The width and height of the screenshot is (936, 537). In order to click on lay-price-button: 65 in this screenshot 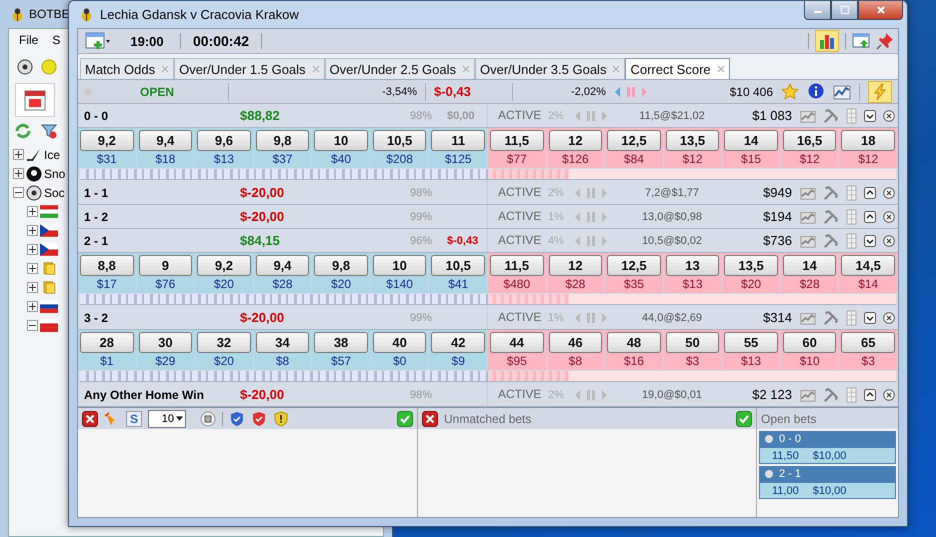, I will do `click(868, 342)`.